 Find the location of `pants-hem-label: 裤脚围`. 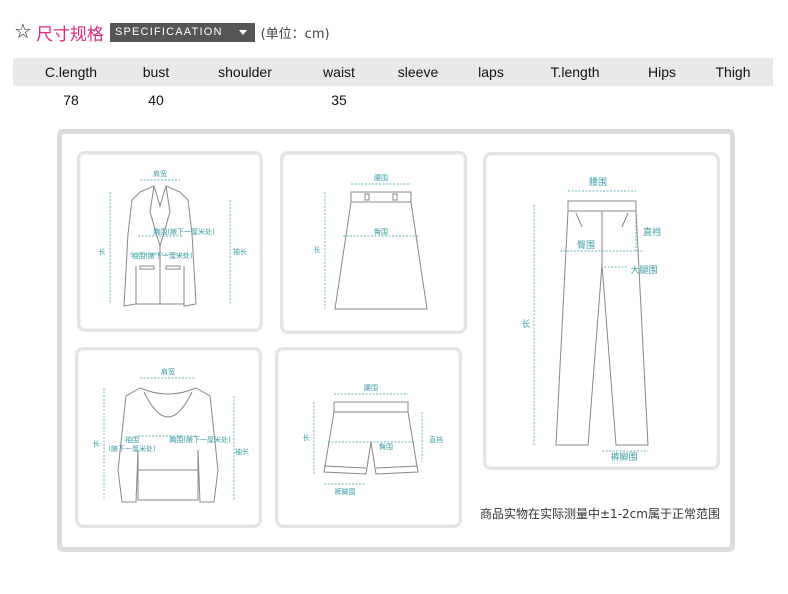

pants-hem-label: 裤脚围 is located at coordinates (623, 457).